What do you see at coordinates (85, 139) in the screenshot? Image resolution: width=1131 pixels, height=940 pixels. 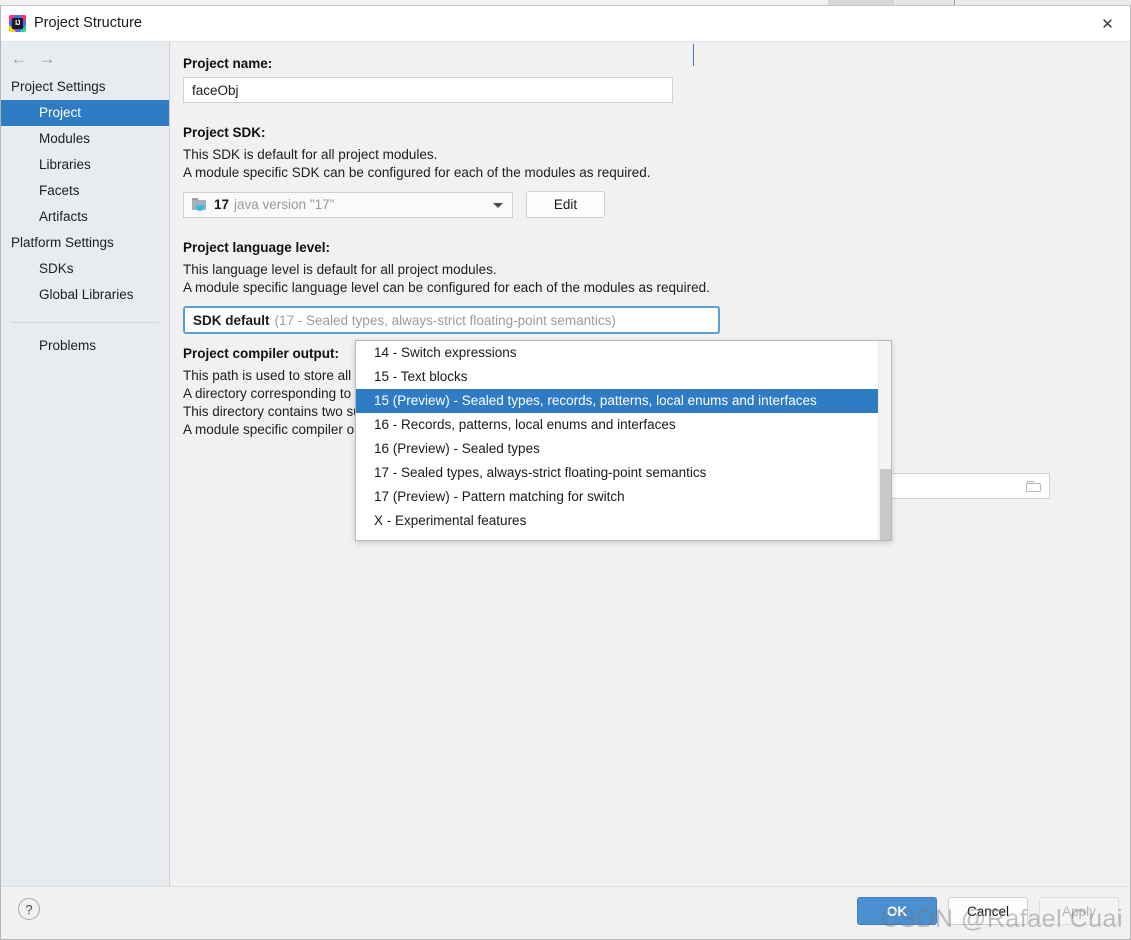 I see `sidebar-item-modules: Modules` at bounding box center [85, 139].